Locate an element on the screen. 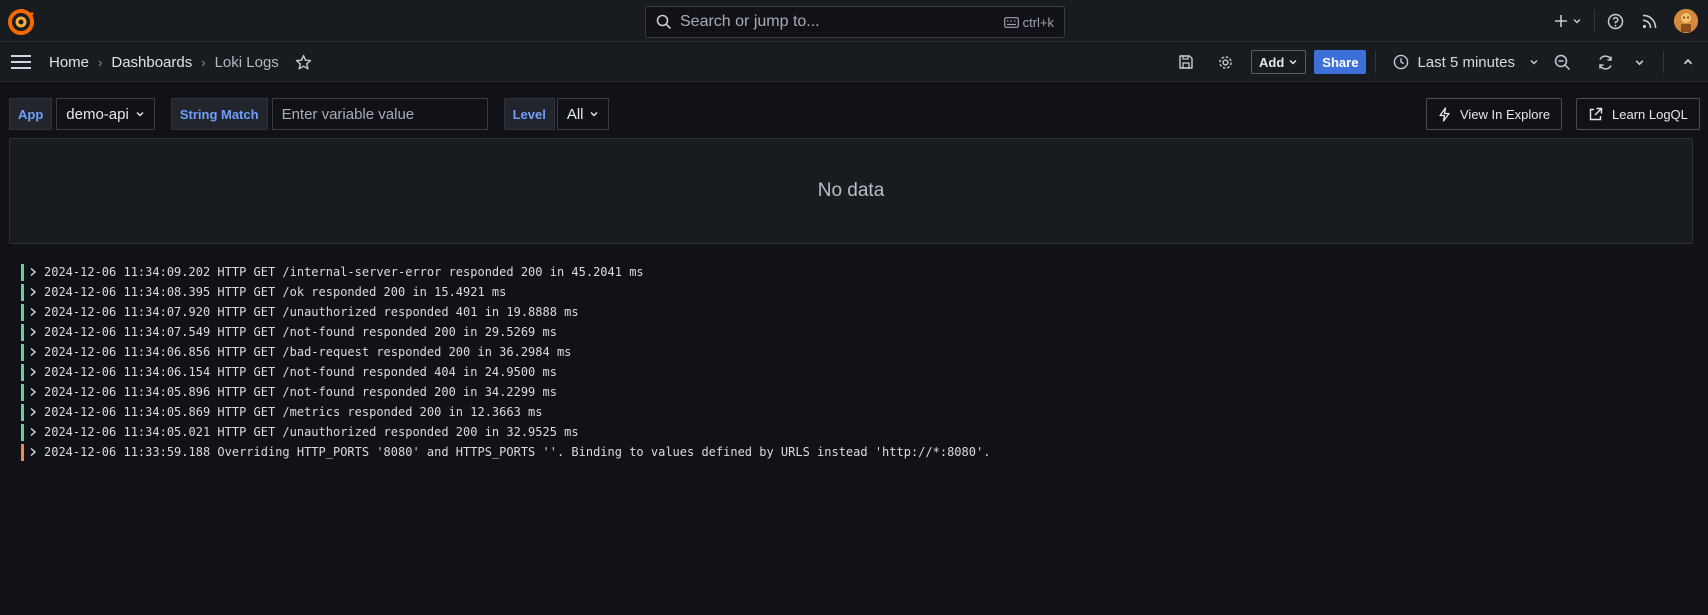  new-menu-button is located at coordinates (1568, 21).